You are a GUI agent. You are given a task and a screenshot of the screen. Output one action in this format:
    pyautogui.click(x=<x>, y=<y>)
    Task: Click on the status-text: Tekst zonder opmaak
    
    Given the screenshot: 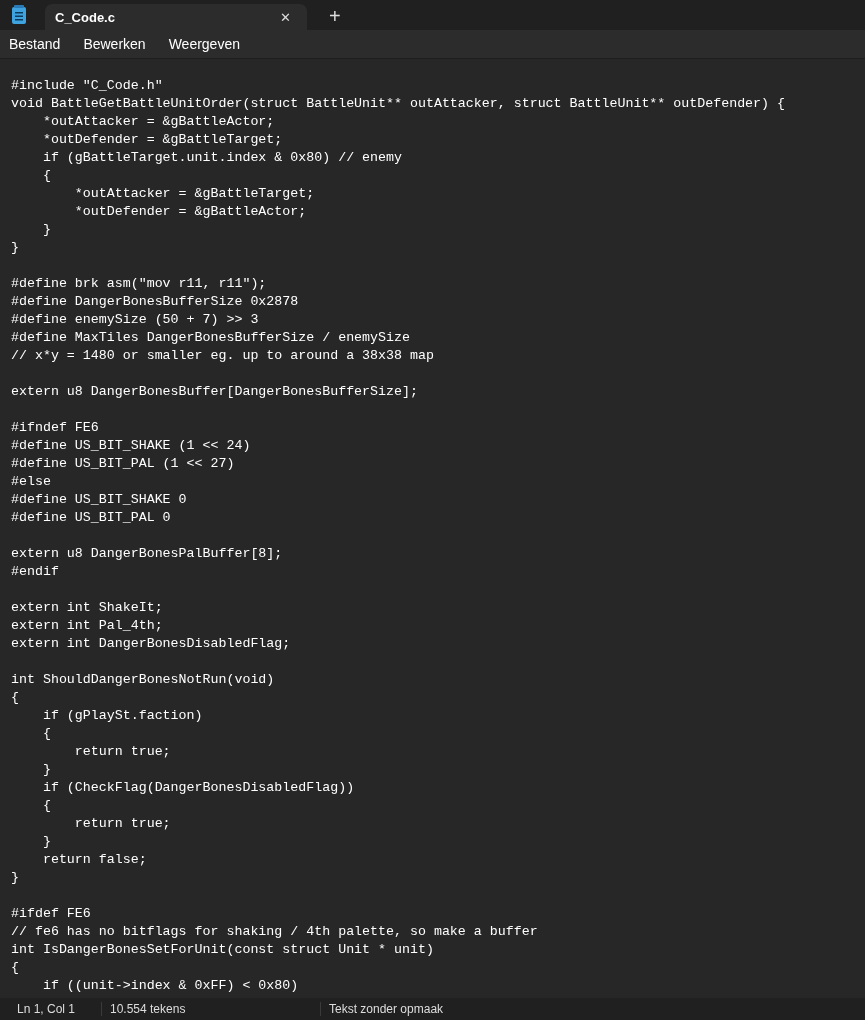 What is the action you would take?
    pyautogui.click(x=479, y=1009)
    